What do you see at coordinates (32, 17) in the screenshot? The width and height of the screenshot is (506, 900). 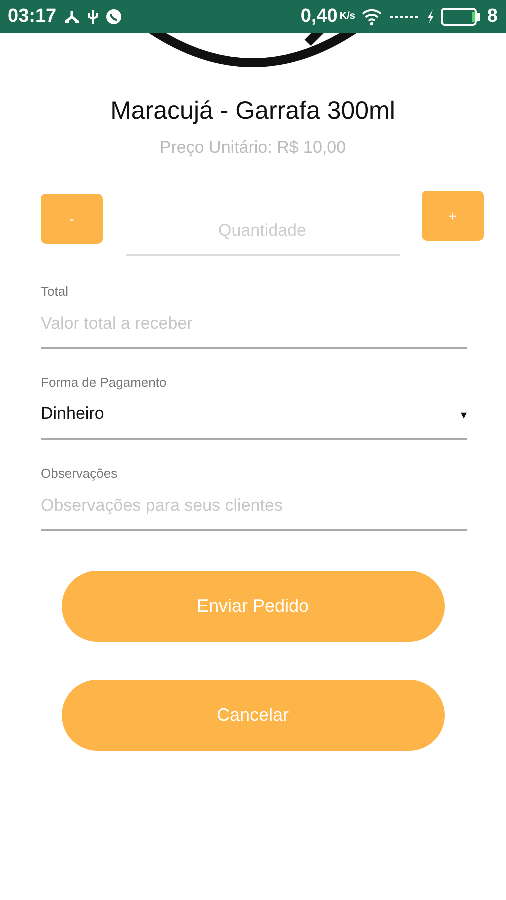 I see `status-time: 03:17` at bounding box center [32, 17].